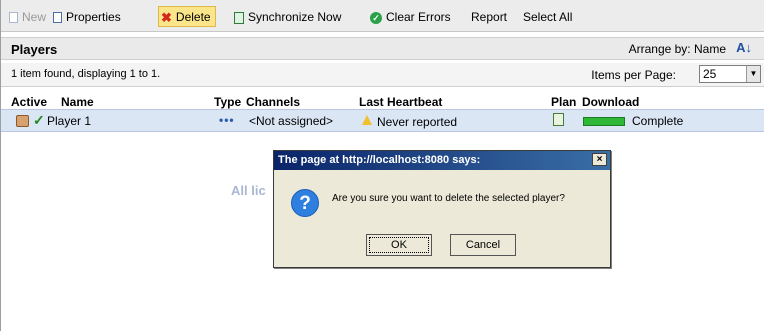 The width and height of the screenshot is (764, 331). What do you see at coordinates (418, 17) in the screenshot?
I see `clear-errors-label: Clear Errors` at bounding box center [418, 17].